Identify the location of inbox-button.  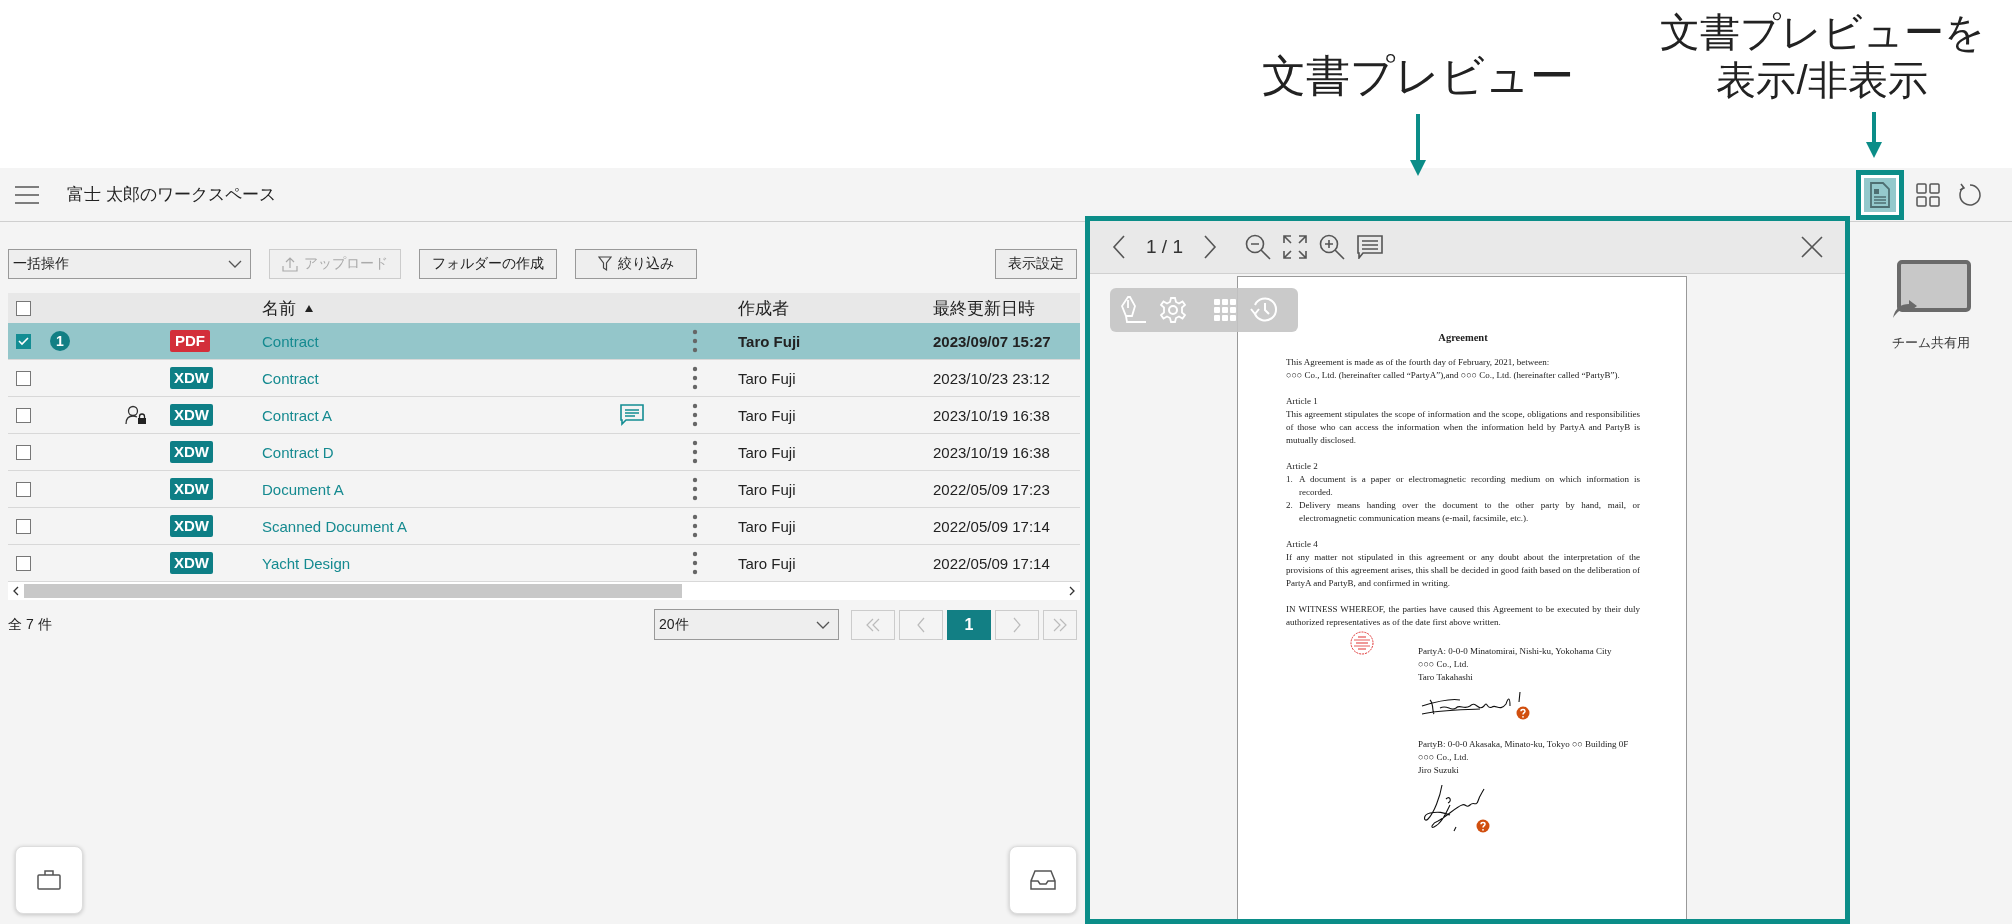
(1043, 880).